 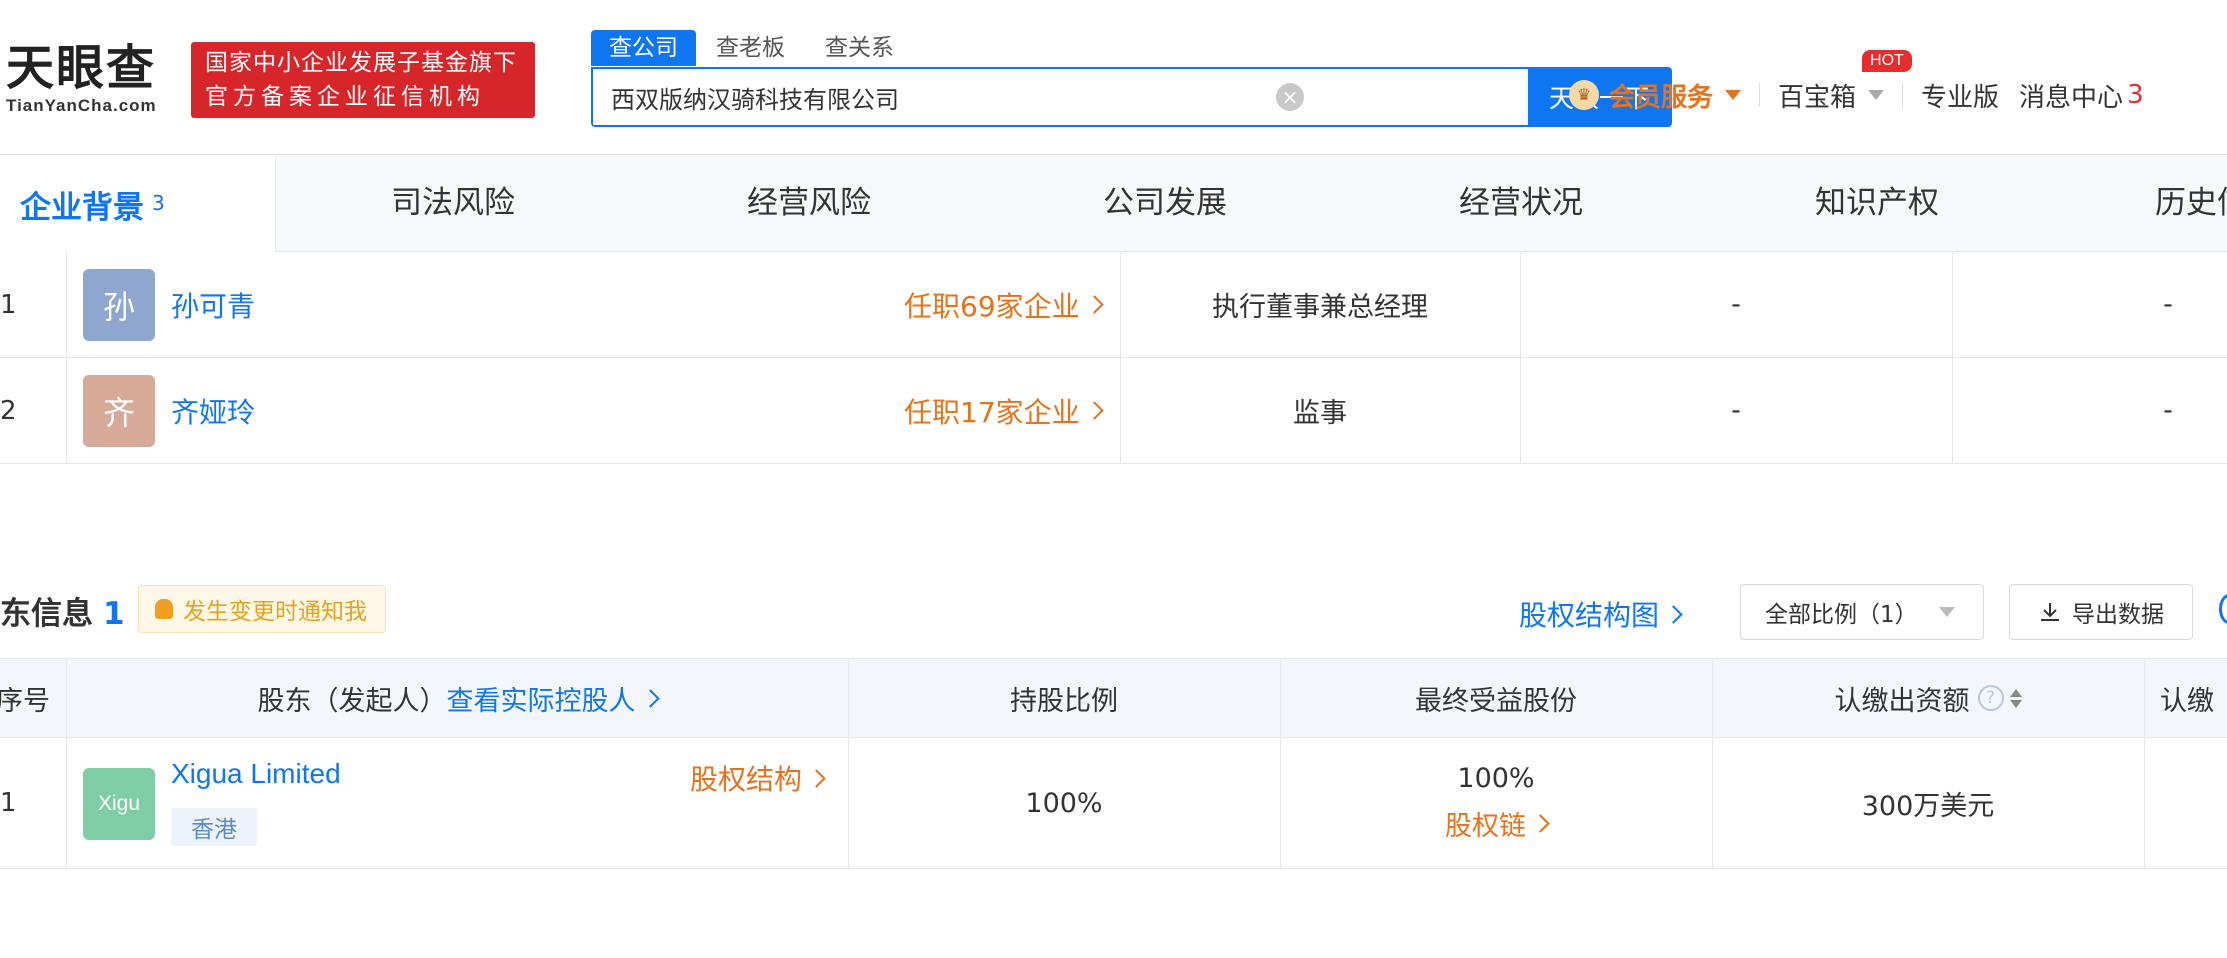 What do you see at coordinates (1113, 305) in the screenshot?
I see `table-row: 1 孙 孙可青 任职69家企业 执行董事兼总经理 - -` at bounding box center [1113, 305].